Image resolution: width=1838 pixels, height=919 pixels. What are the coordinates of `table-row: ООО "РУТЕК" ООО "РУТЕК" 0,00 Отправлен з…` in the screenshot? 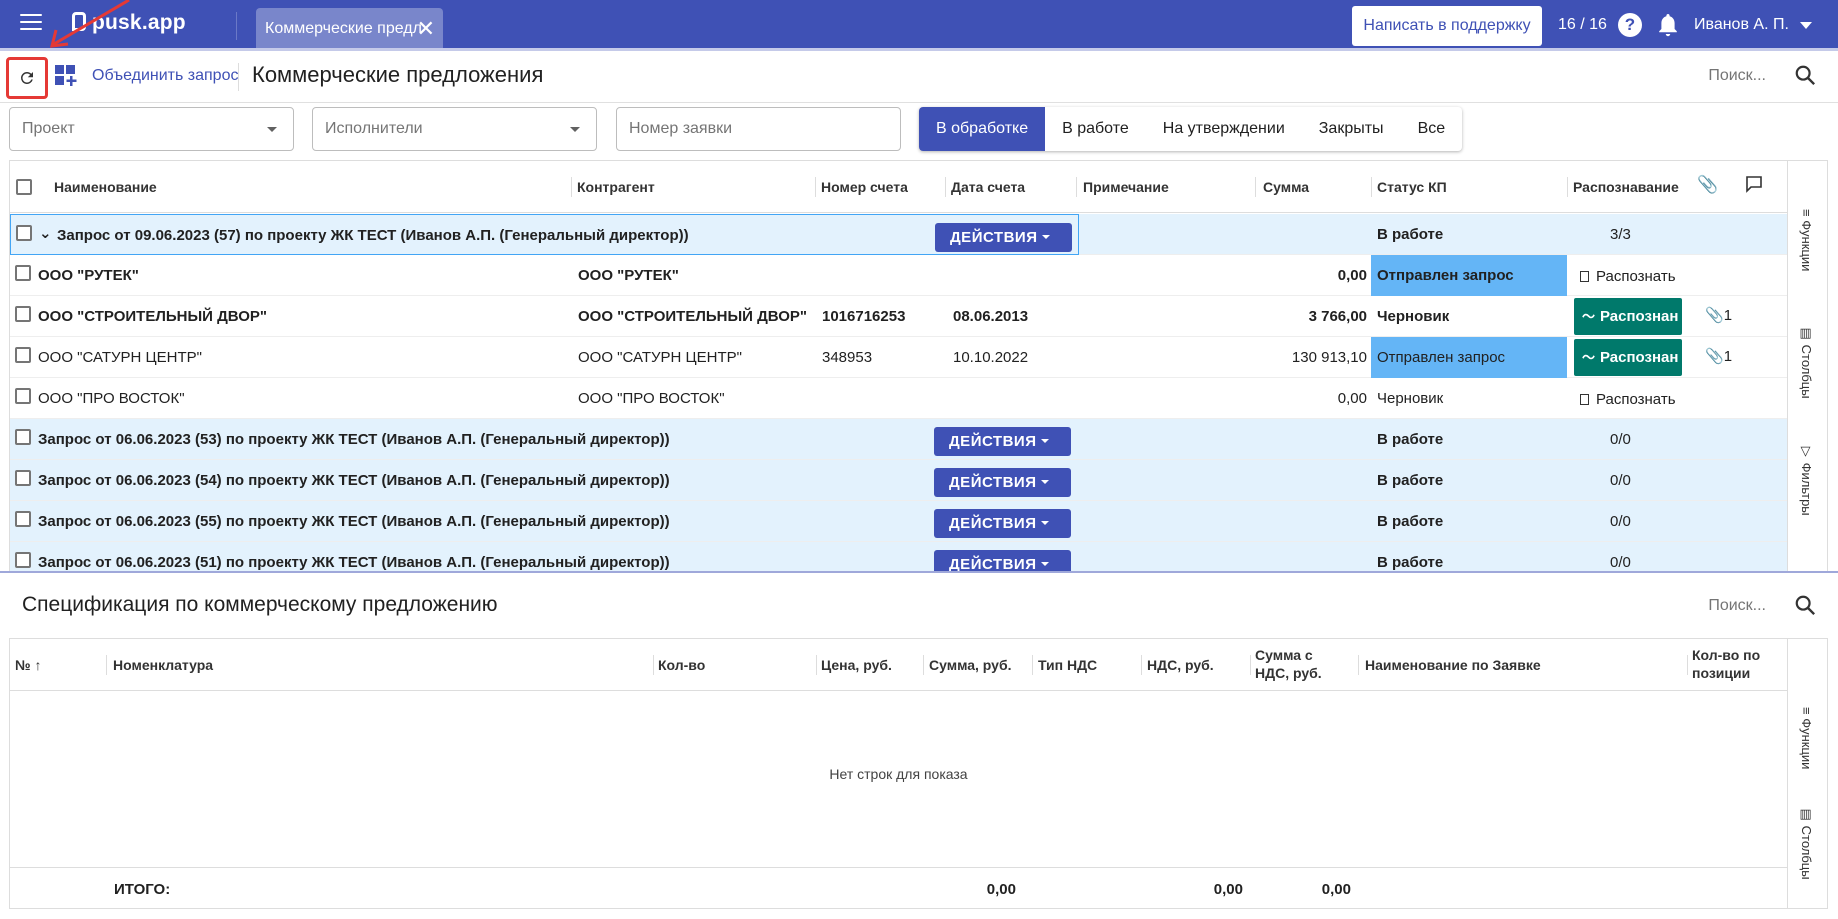 It's located at (898, 275).